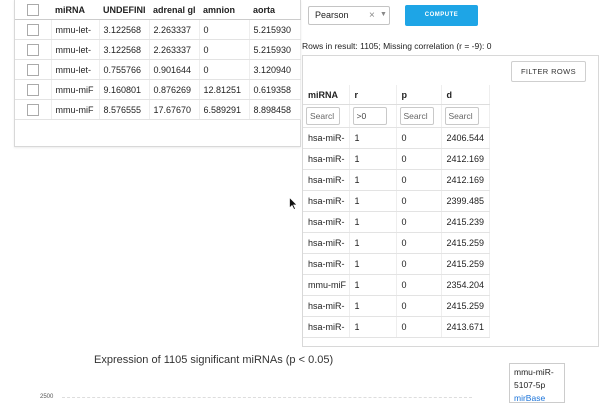 The width and height of the screenshot is (600, 403). Describe the element at coordinates (548, 71) in the screenshot. I see `filter-rows-button: FILTER ROWS` at that location.